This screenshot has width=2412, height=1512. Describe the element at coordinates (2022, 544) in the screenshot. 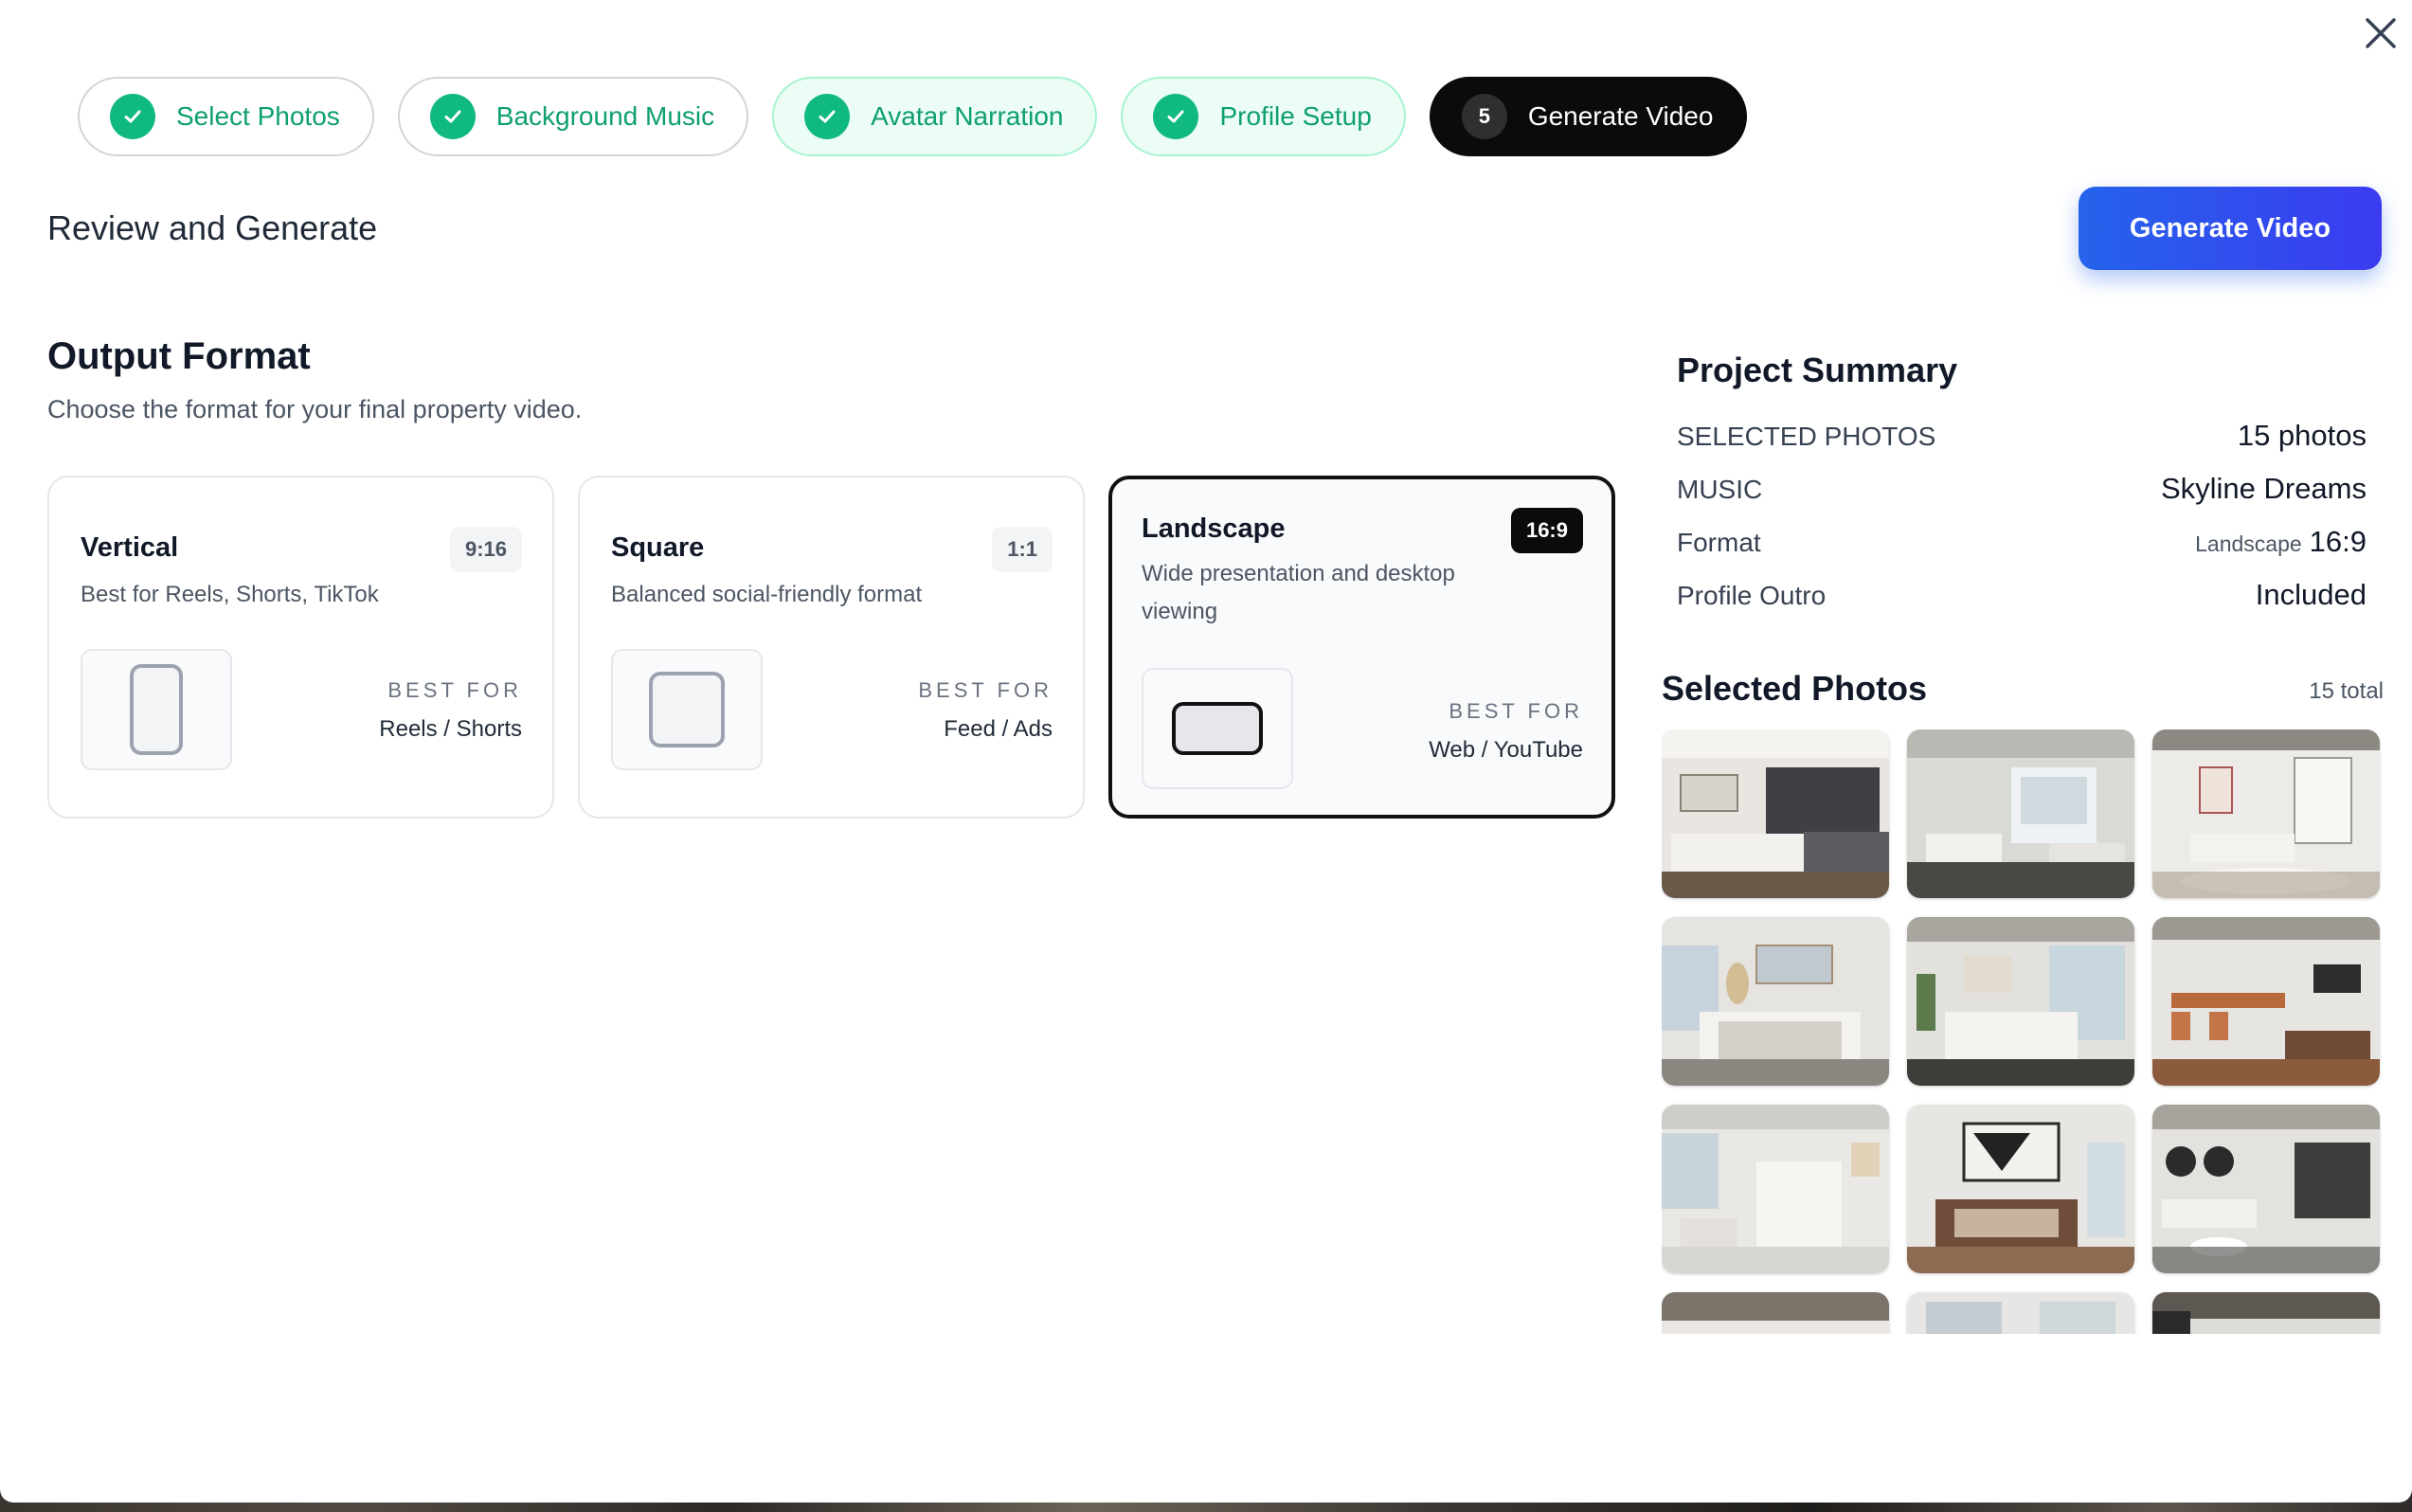

I see `summary-row-format: Format Landscape 16:9` at that location.